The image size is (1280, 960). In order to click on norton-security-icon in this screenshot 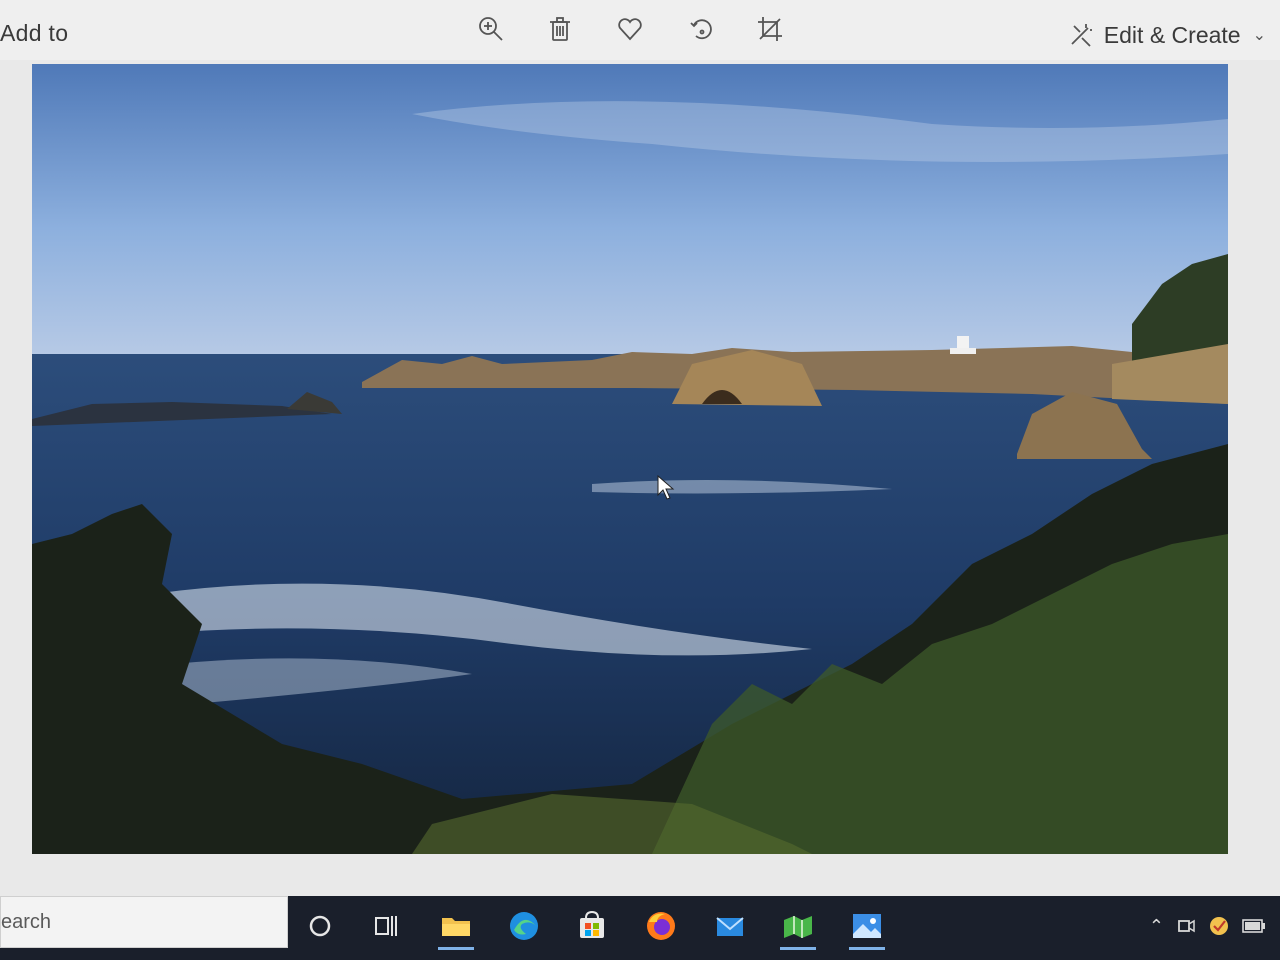, I will do `click(1219, 926)`.